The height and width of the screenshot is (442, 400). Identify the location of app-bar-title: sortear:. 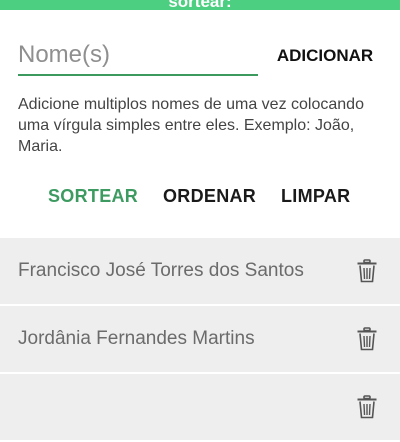
(200, 5).